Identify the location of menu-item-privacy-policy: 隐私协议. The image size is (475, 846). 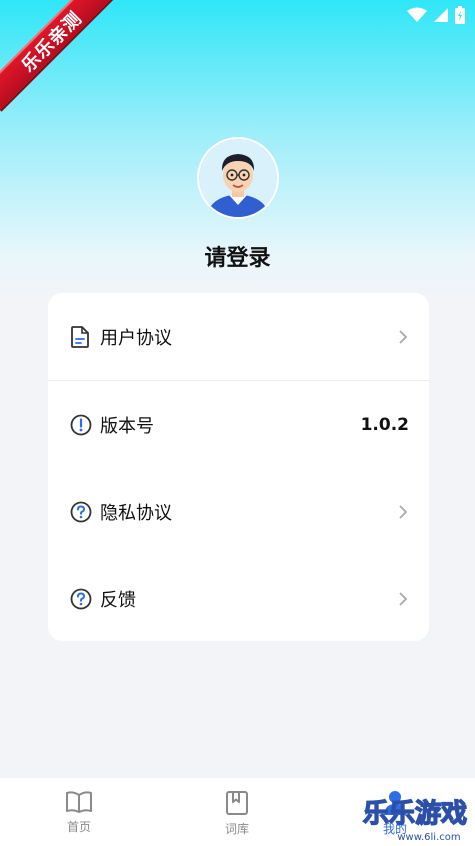
(238, 511).